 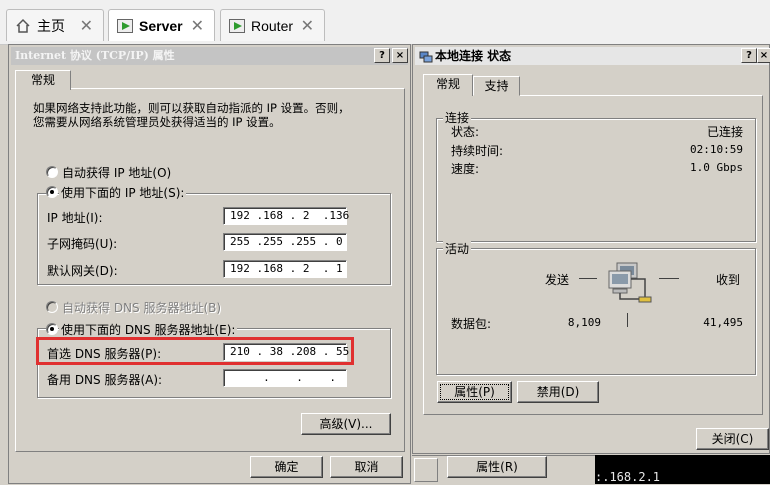 I want to click on packets-sent-value: 8,109, so click(x=584, y=322).